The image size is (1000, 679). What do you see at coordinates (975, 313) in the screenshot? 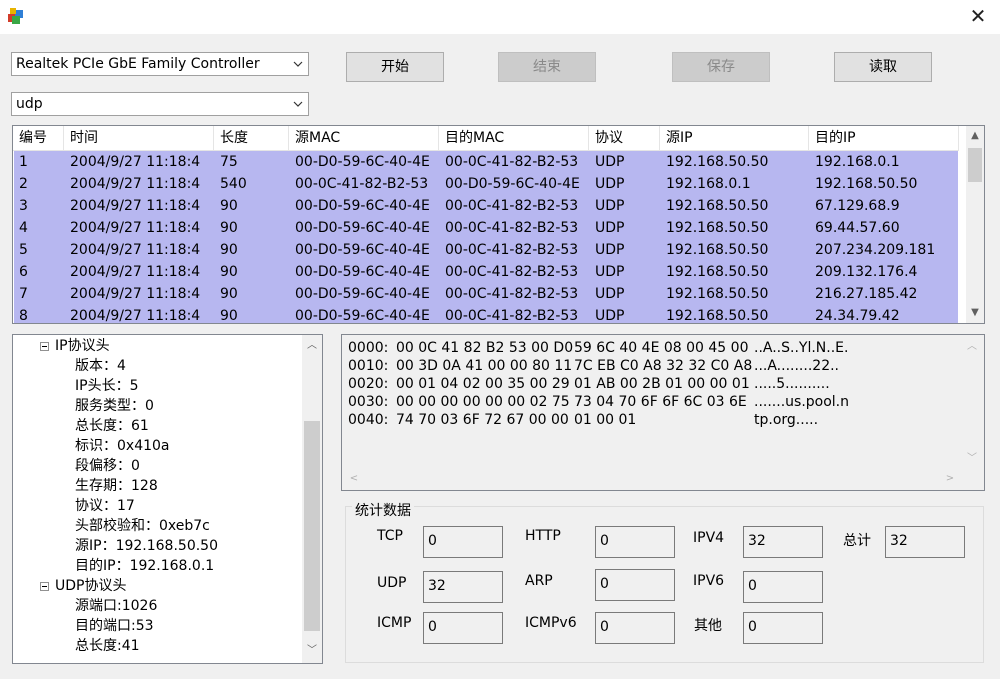
I see `scroll-down-icon: ▼` at bounding box center [975, 313].